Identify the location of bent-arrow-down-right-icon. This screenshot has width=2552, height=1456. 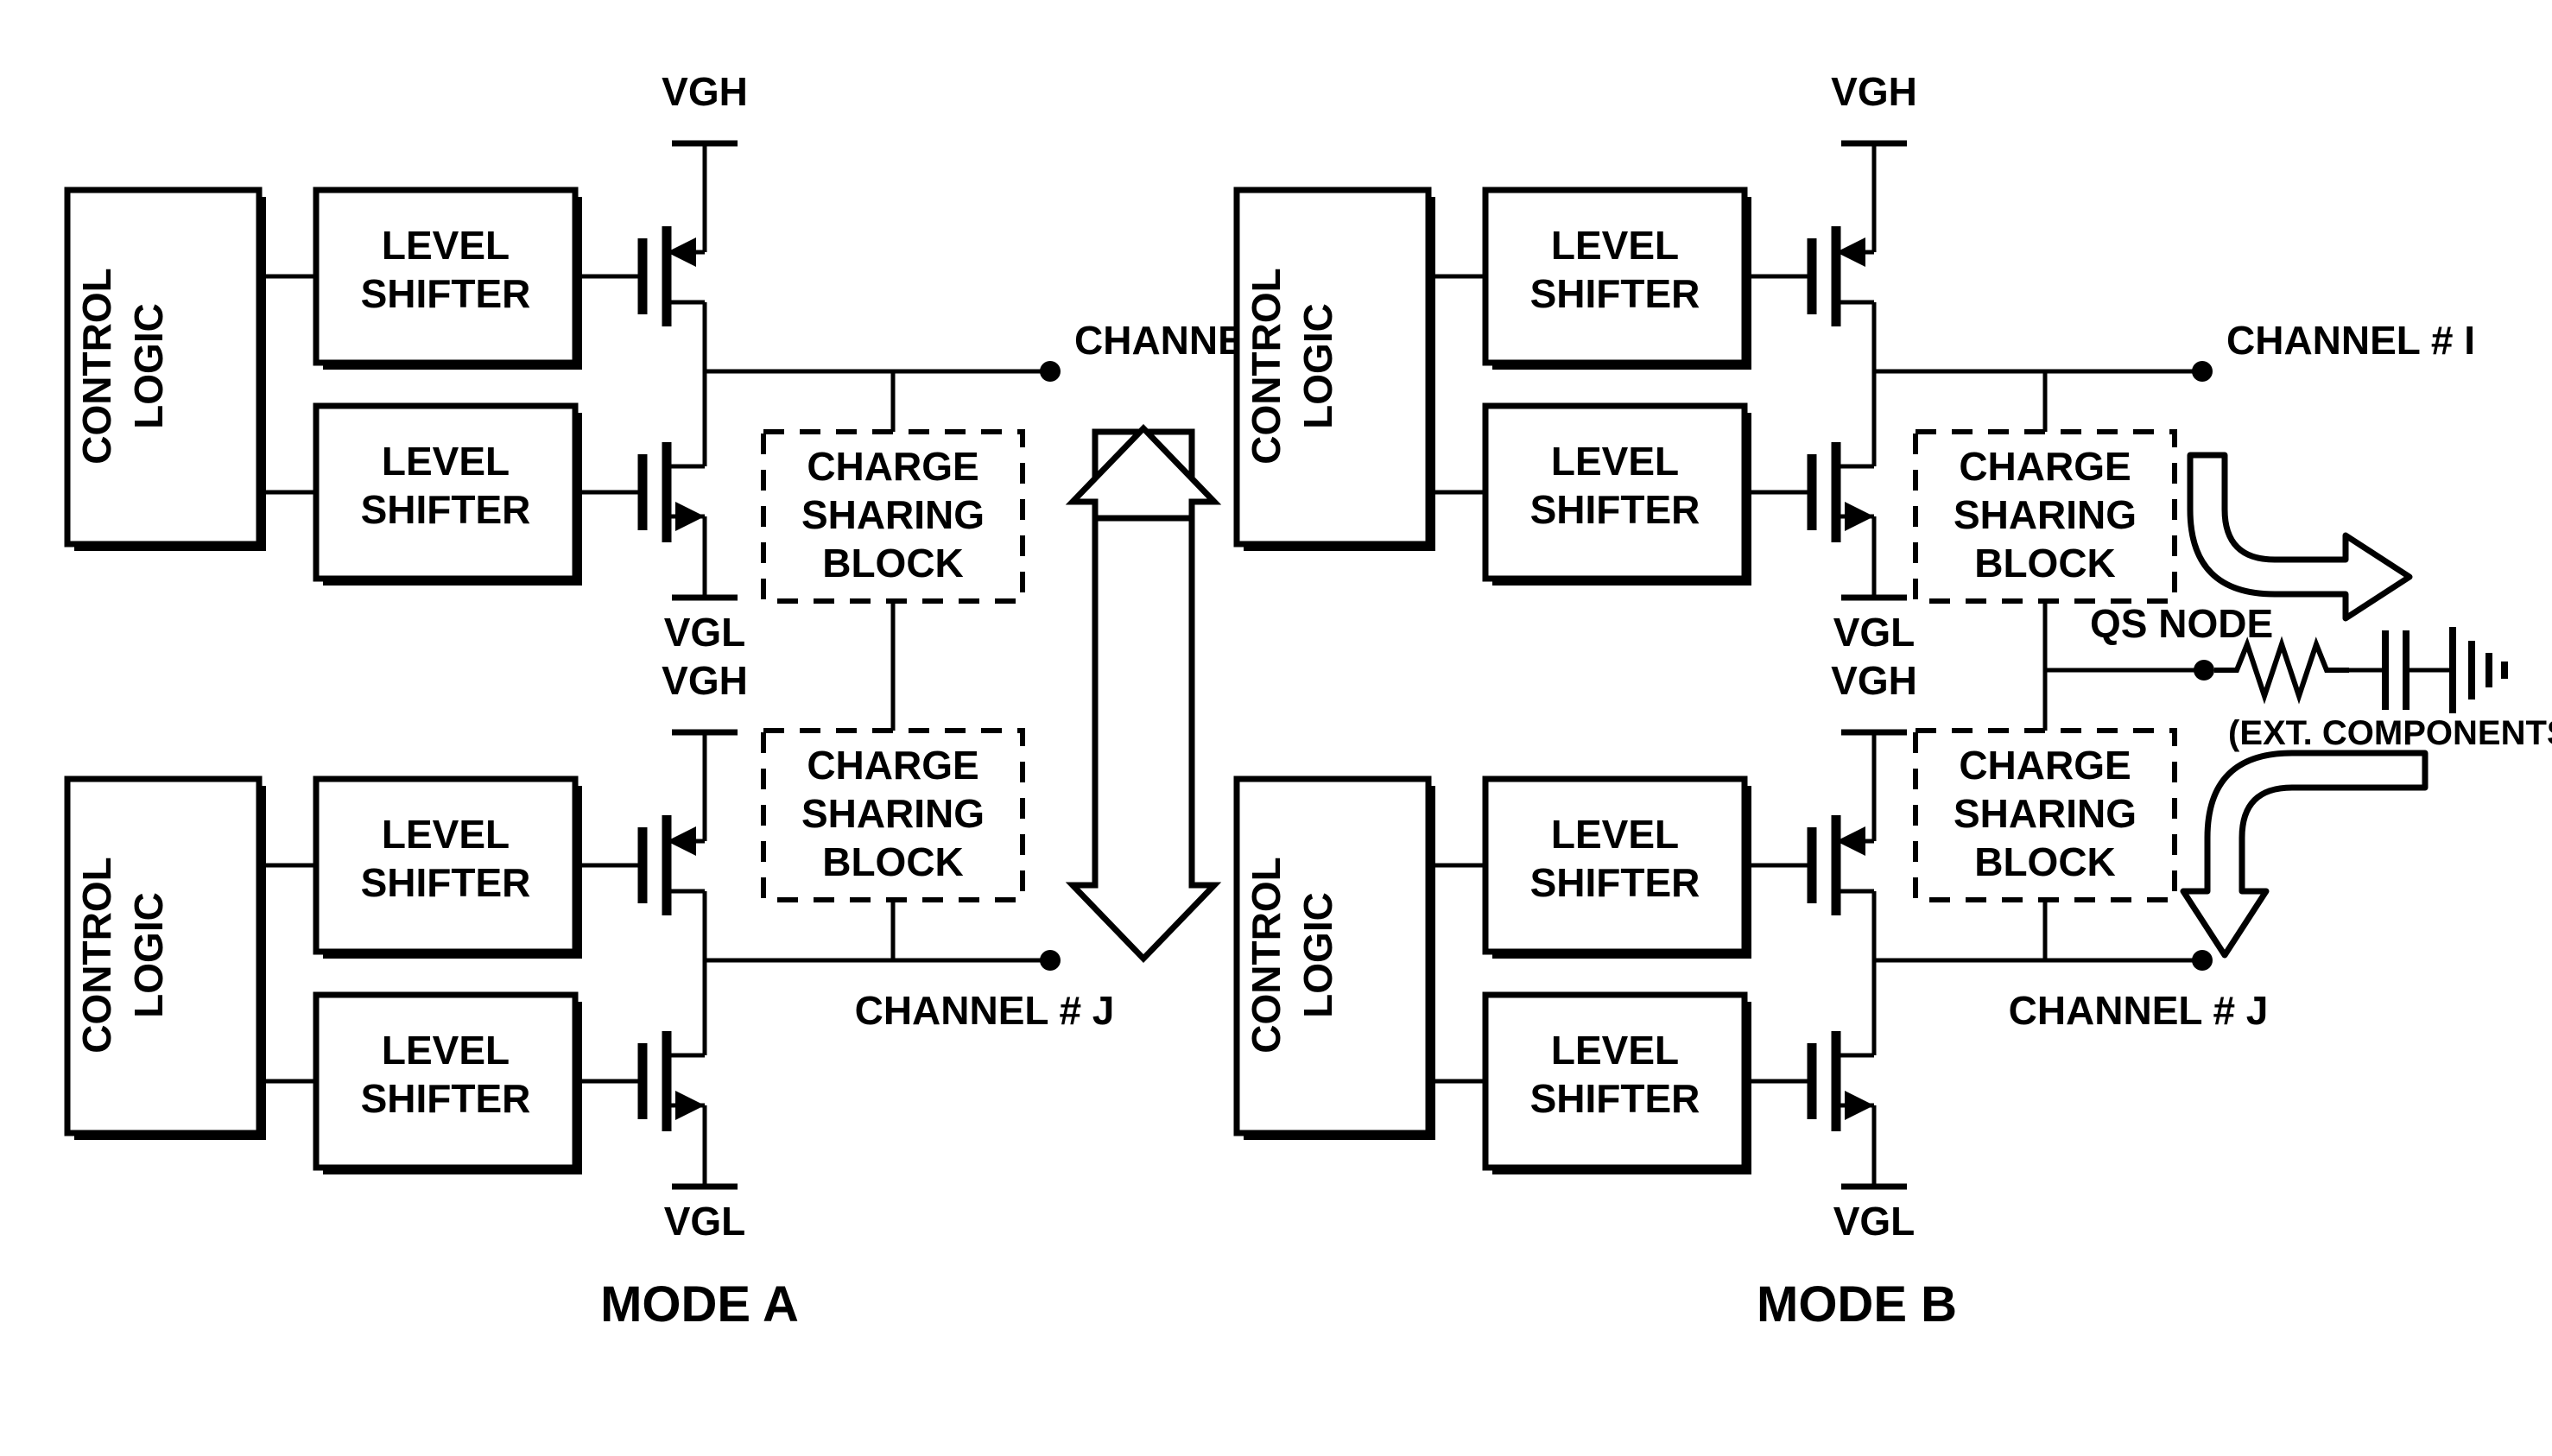
(2300, 537).